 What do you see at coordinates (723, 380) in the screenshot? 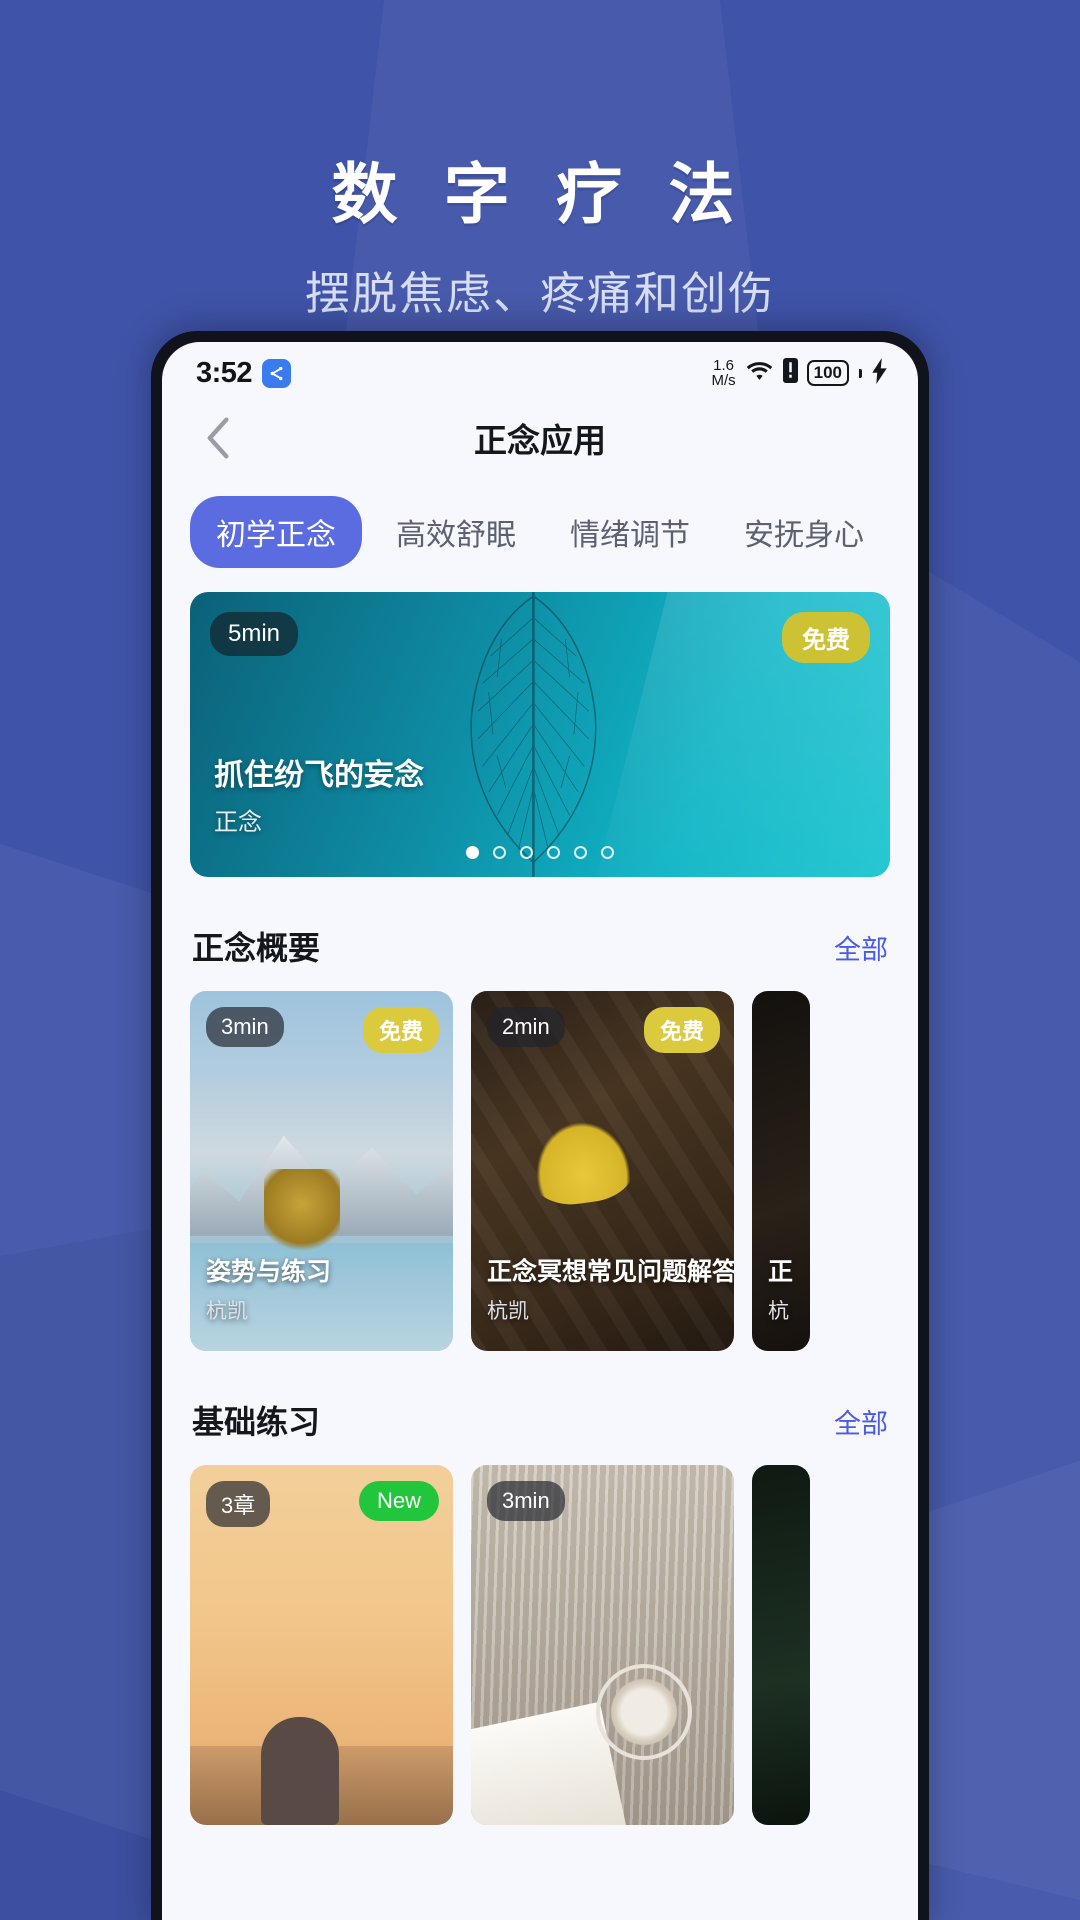
I see `network-speed-unit: M/s` at bounding box center [723, 380].